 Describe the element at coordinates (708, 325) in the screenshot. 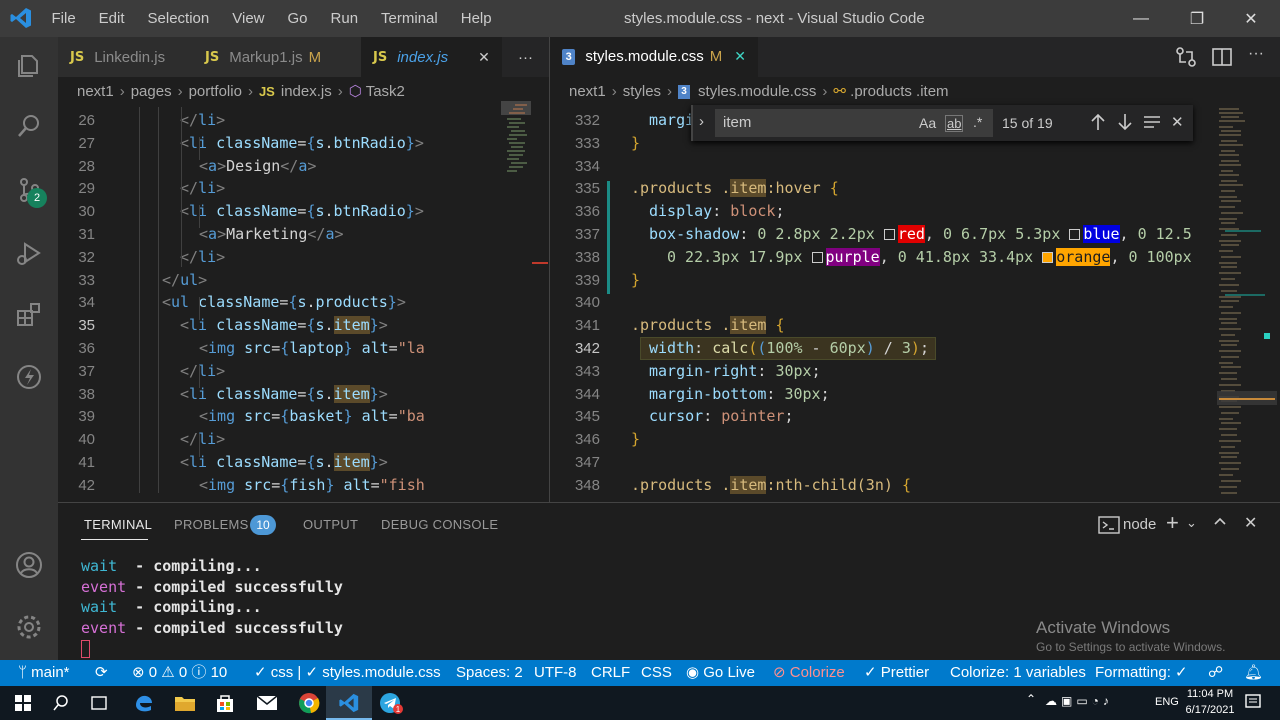

I see `code-line: .products .item {` at that location.